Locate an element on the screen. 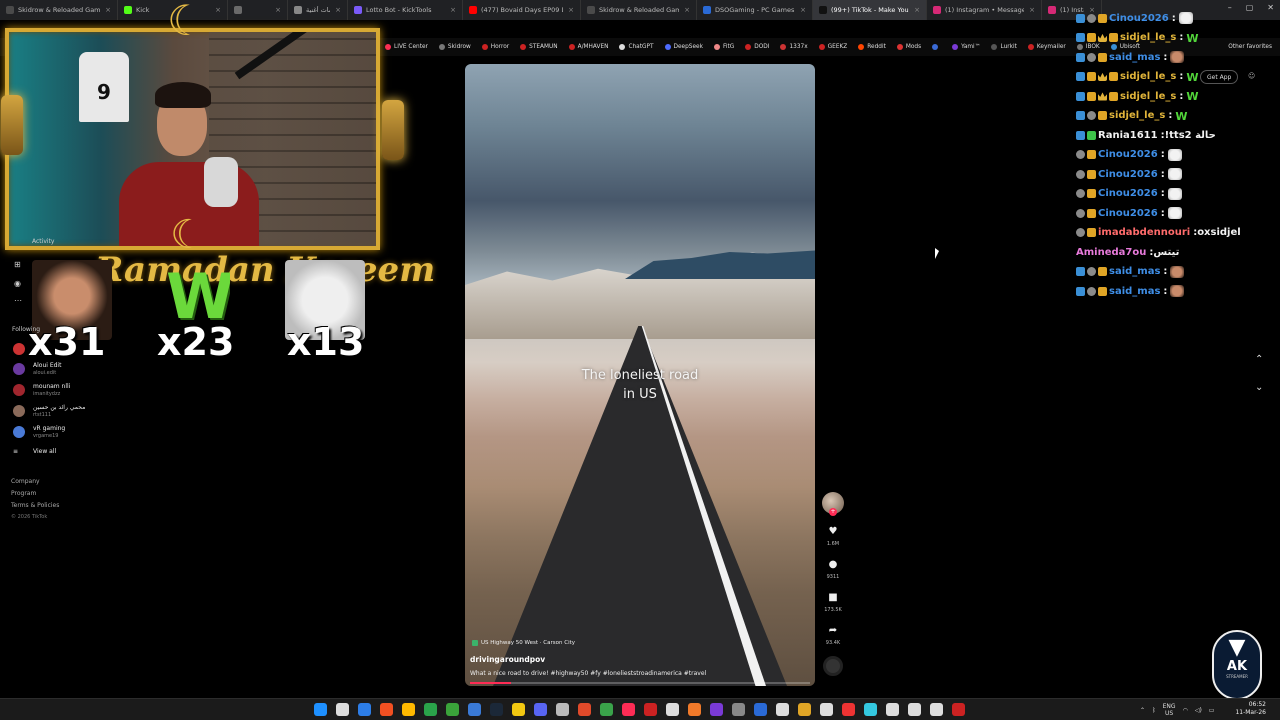 Image resolution: width=1280 pixels, height=720 pixels. live-icon: ◉ is located at coordinates (17, 283).